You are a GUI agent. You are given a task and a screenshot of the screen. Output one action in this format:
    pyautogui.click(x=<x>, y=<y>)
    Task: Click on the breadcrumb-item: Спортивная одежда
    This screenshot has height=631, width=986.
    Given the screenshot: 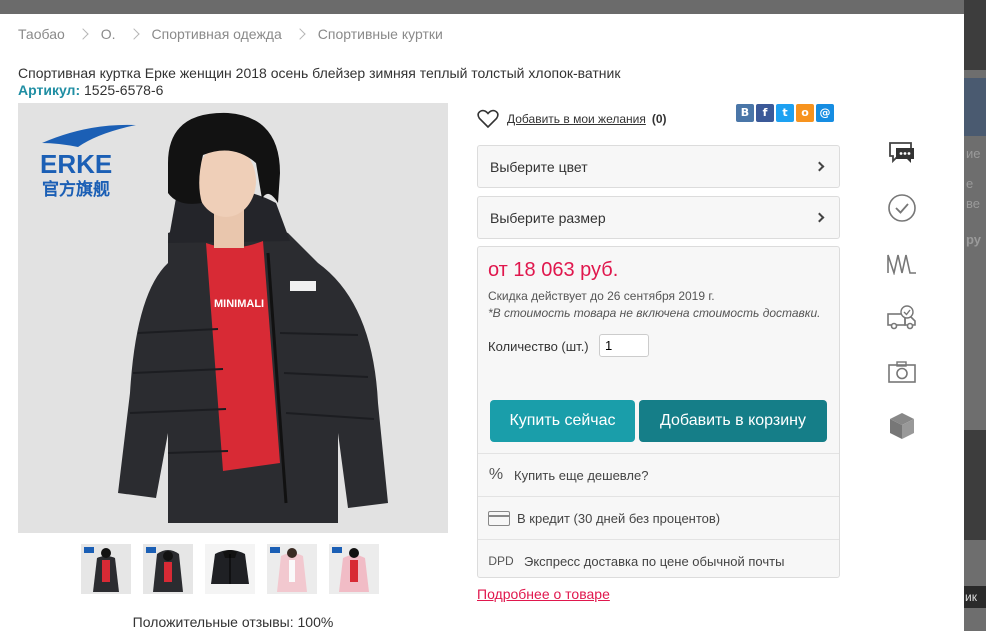 What is the action you would take?
    pyautogui.click(x=217, y=34)
    